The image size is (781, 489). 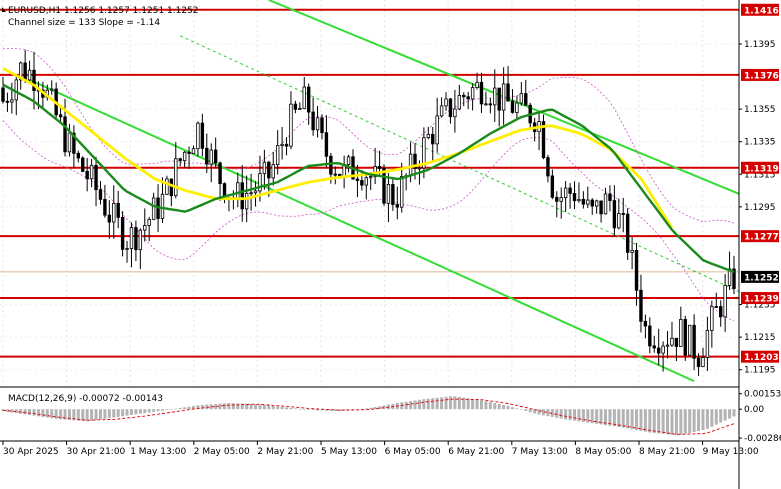 What do you see at coordinates (96, 452) in the screenshot?
I see `time-tick-label: 30 Apr 21:00` at bounding box center [96, 452].